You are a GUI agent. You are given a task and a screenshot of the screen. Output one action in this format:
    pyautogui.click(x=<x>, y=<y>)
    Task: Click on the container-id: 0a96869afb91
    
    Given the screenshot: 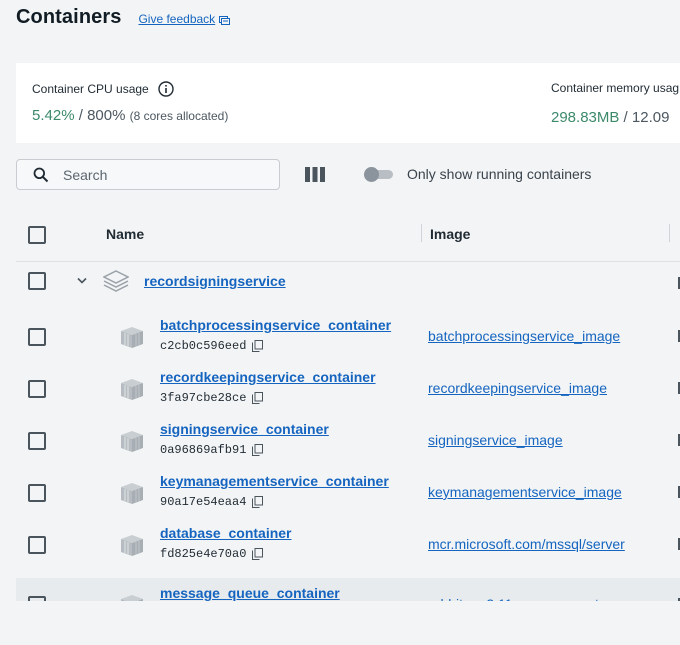 What is the action you would take?
    pyautogui.click(x=212, y=450)
    